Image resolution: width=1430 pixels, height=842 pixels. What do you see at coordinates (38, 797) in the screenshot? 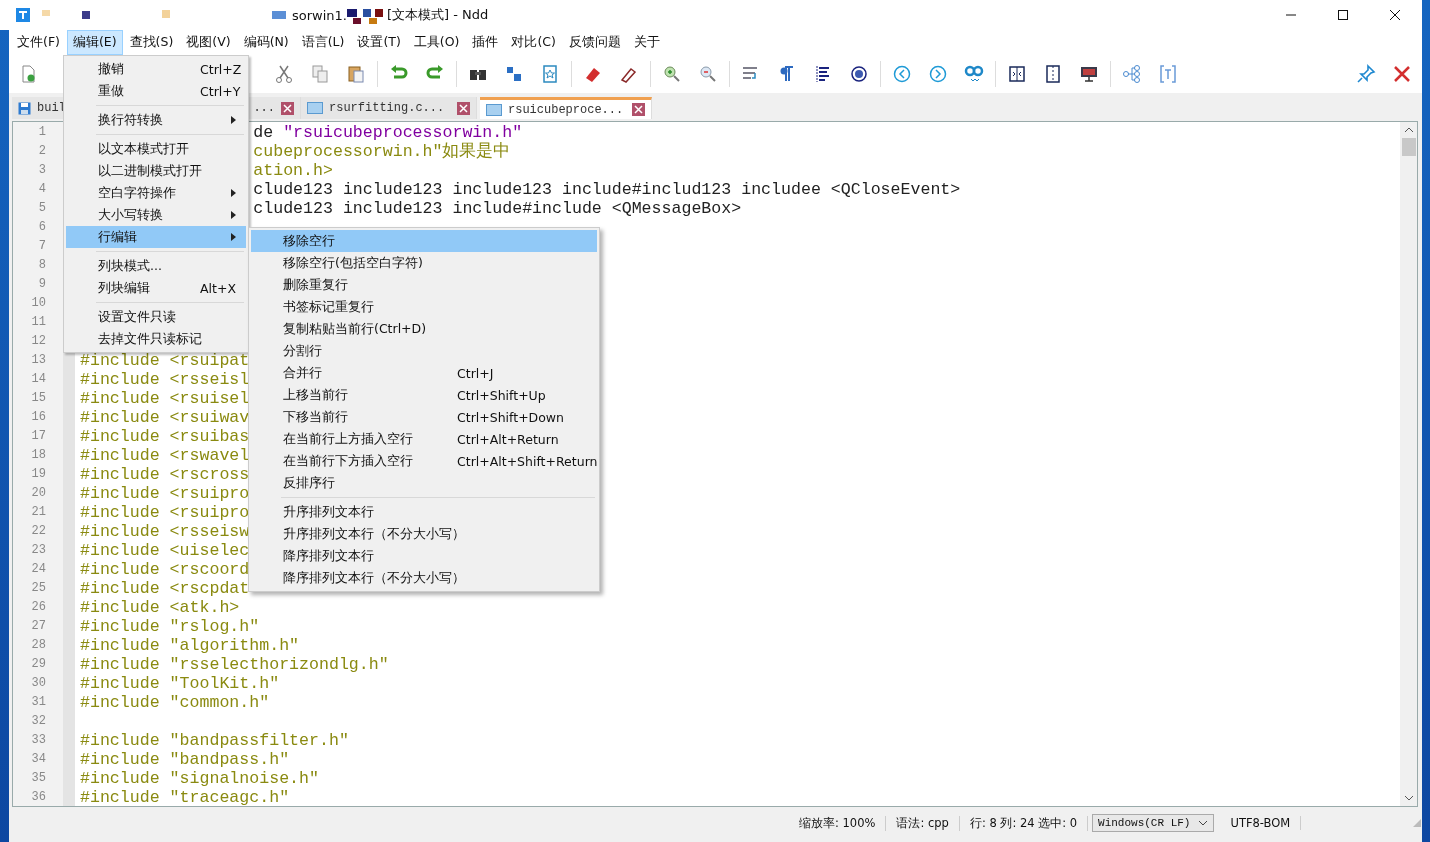
I see `line-number: 36` at bounding box center [38, 797].